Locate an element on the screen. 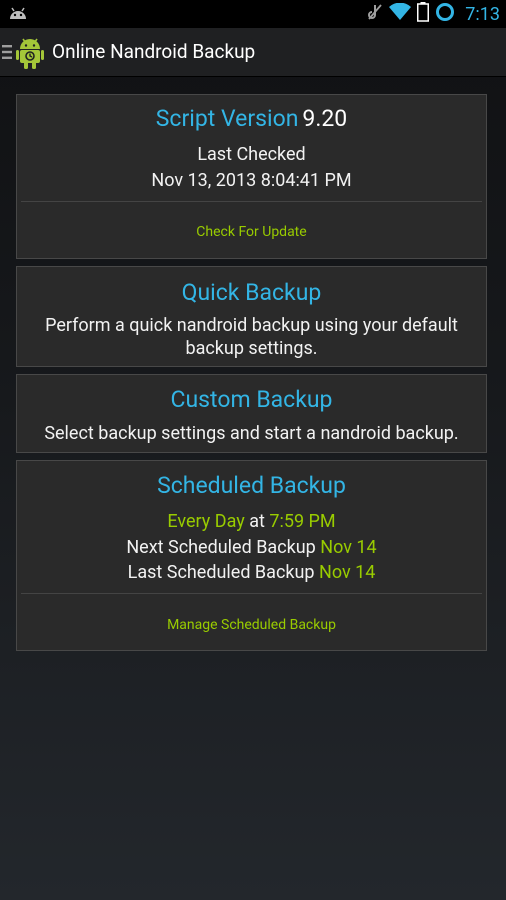 The height and width of the screenshot is (900, 506). custom-backup-title: Custom Backup is located at coordinates (251, 399).